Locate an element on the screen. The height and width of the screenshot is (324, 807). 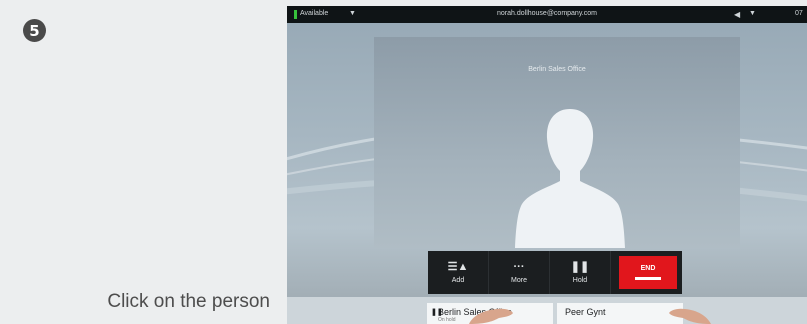
hold-button: ❚❚ Hold is located at coordinates (580, 272).